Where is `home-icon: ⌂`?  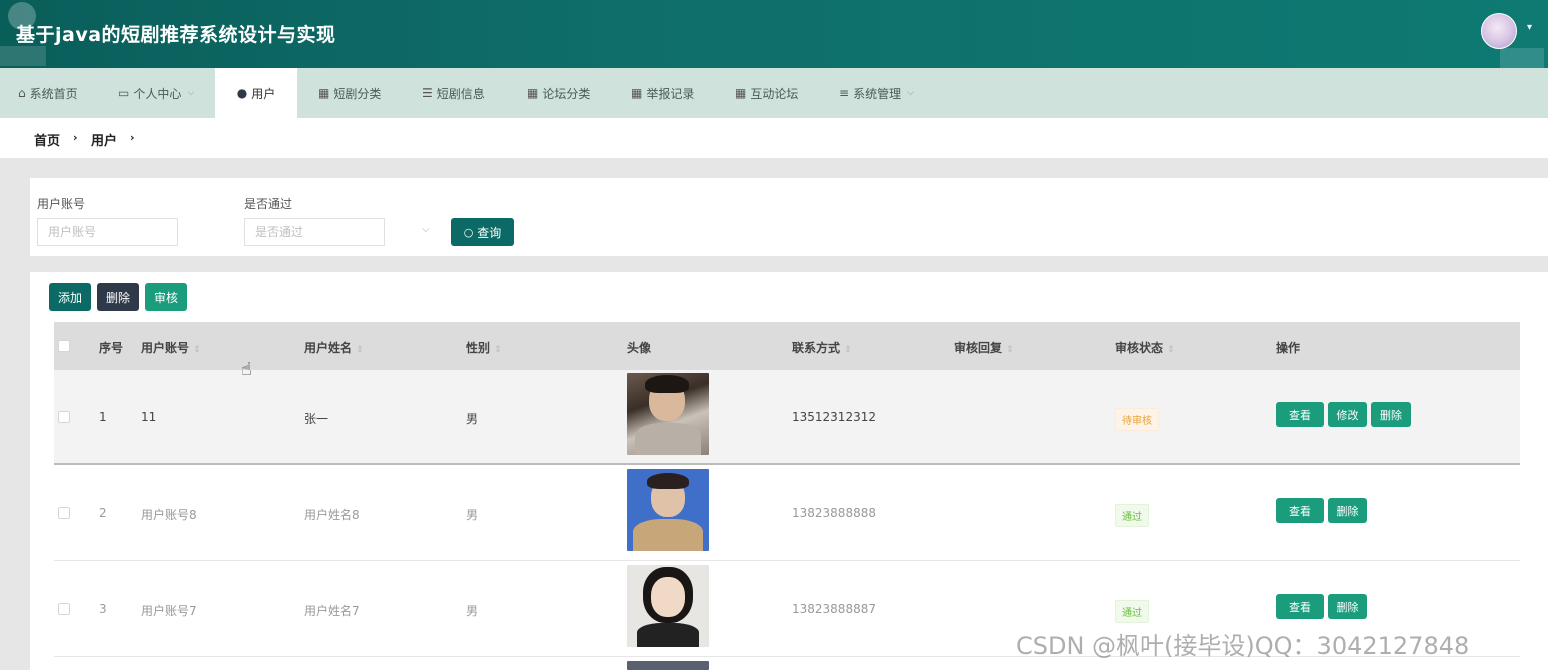
home-icon: ⌂ is located at coordinates (22, 93).